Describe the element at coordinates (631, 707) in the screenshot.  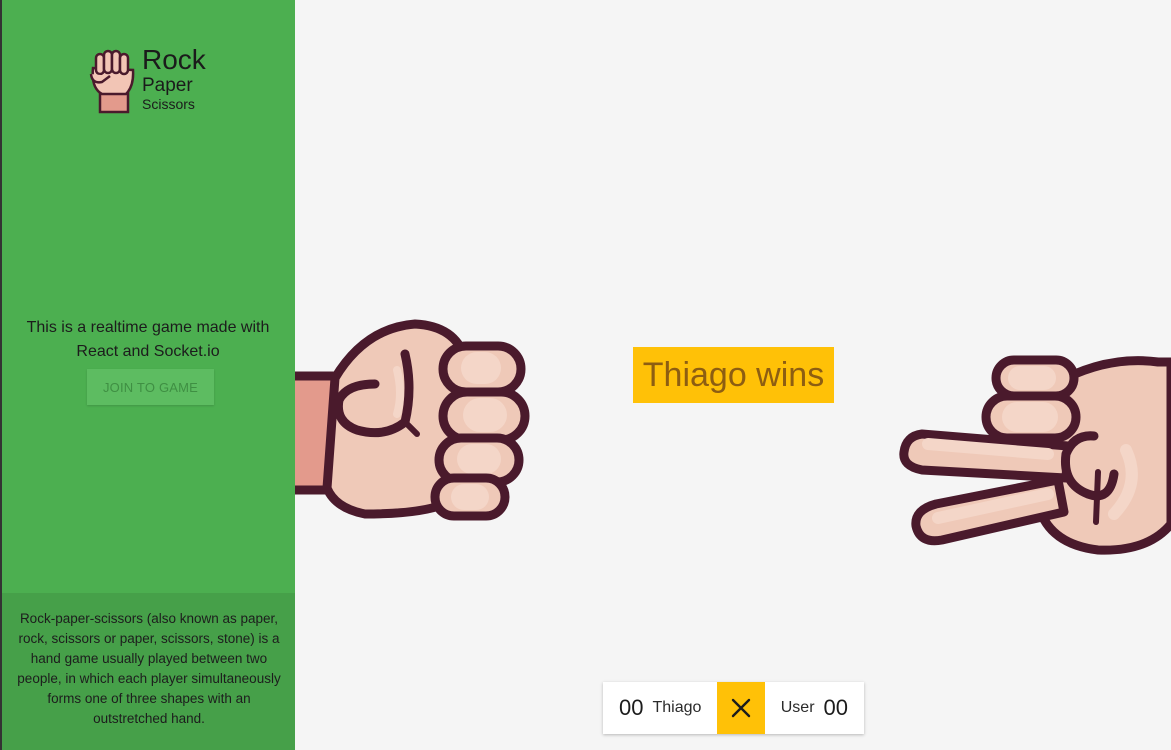
I see `player1-score: 00` at that location.